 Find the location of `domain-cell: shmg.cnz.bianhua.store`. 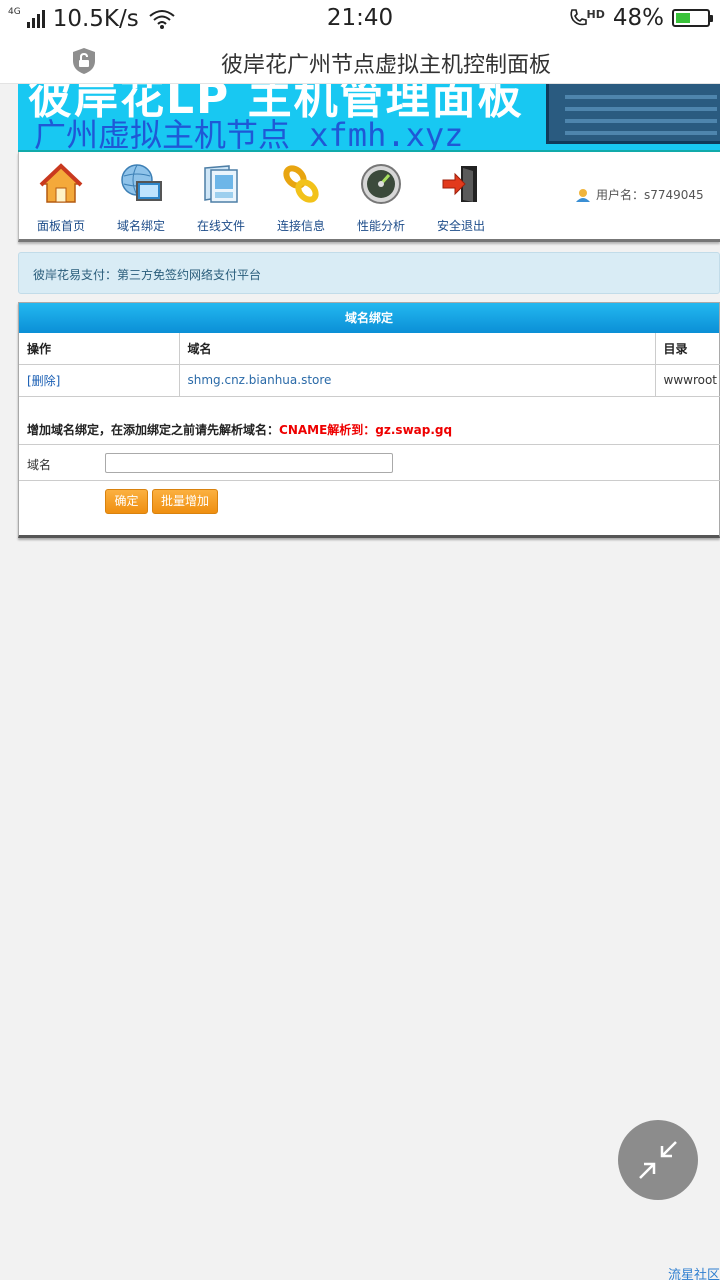

domain-cell: shmg.cnz.bianhua.store is located at coordinates (417, 380).